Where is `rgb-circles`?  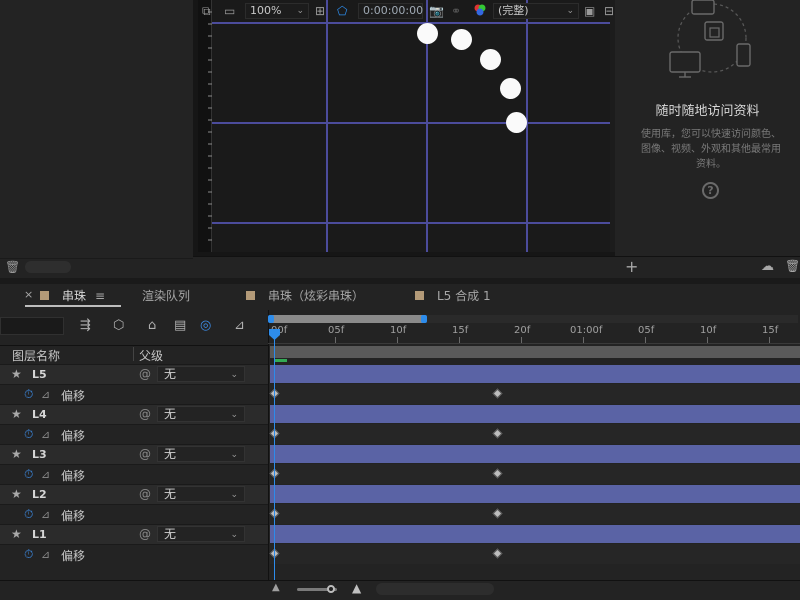
rgb-circles is located at coordinates (480, 10).